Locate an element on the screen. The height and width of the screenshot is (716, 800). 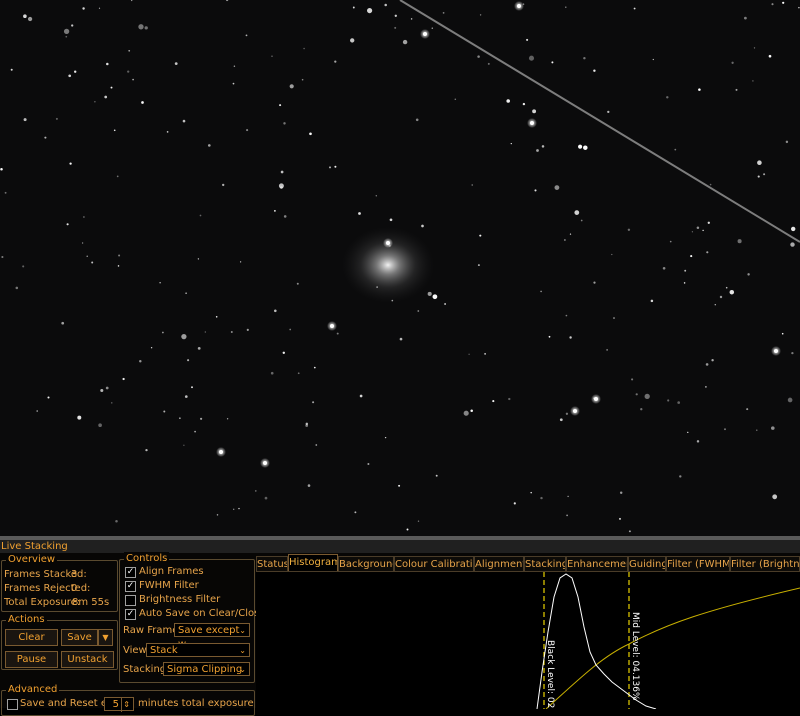
actions-label: Actions is located at coordinates (26, 620).